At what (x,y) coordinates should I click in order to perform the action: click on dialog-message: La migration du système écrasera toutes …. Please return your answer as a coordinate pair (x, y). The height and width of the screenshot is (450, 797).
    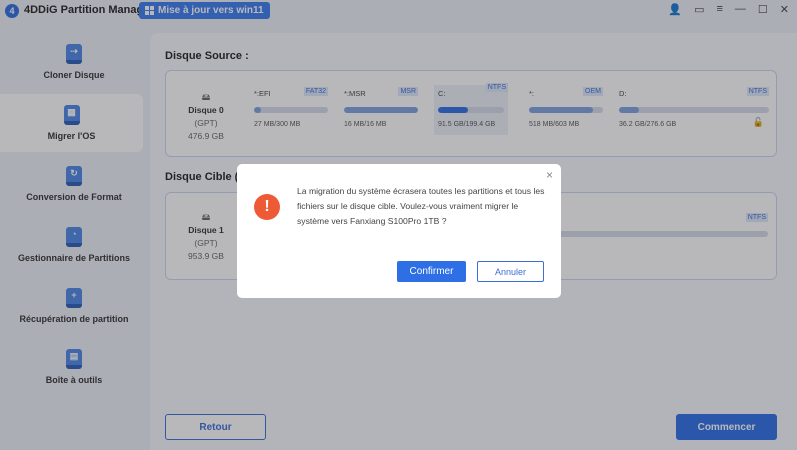
    Looking at the image, I should click on (421, 206).